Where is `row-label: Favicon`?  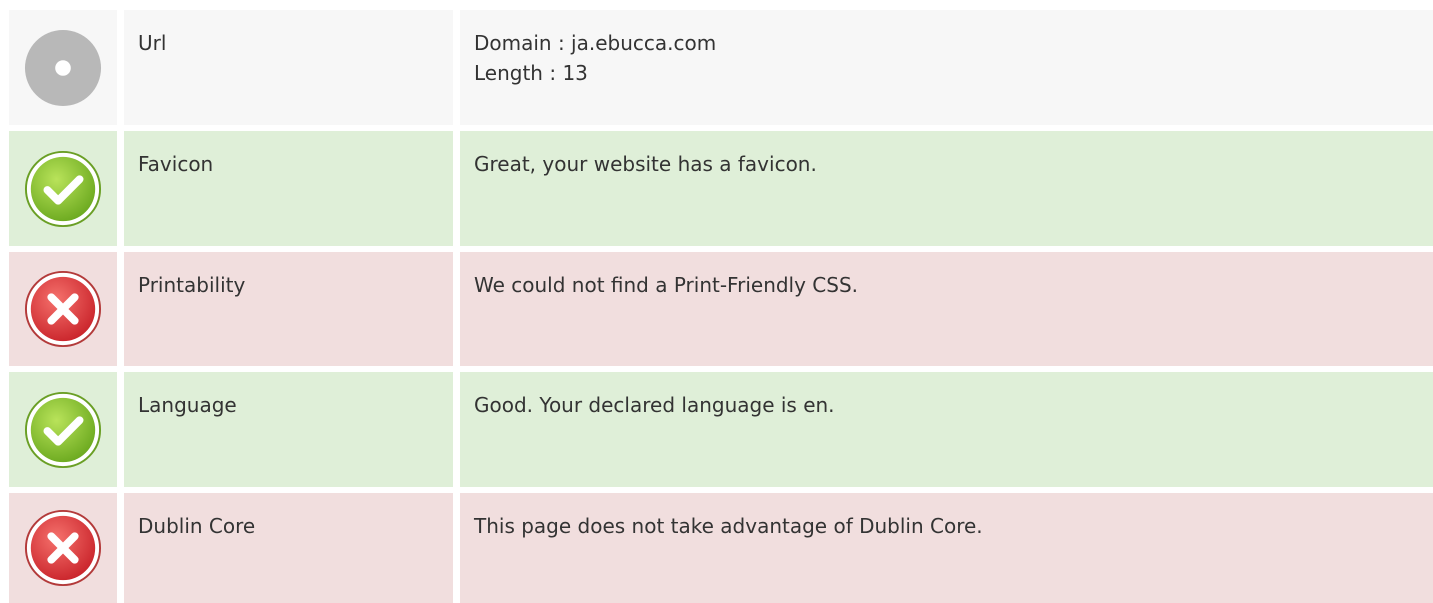 row-label: Favicon is located at coordinates (288, 188).